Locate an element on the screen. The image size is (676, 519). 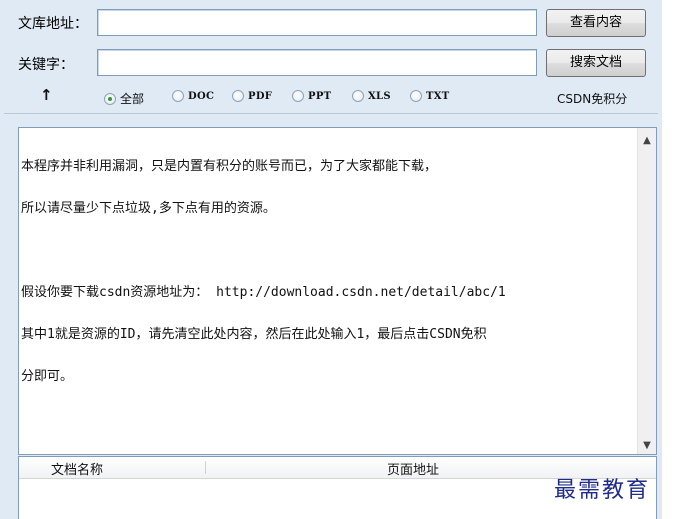
radio-label: PPT is located at coordinates (320, 96).